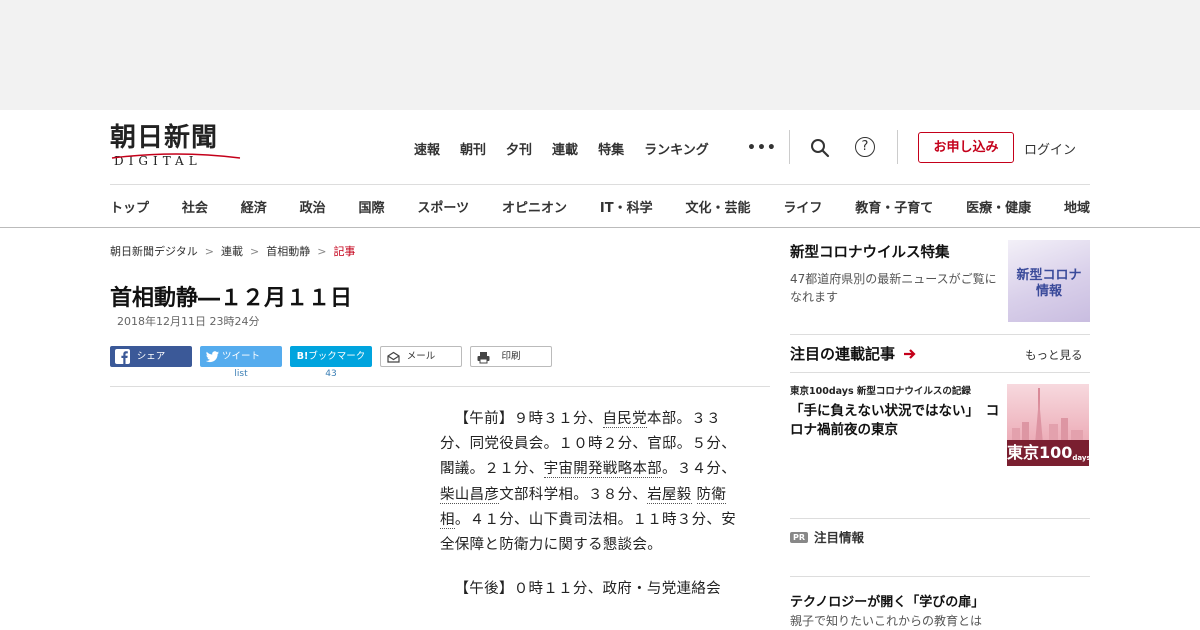 The width and height of the screenshot is (1200, 630). I want to click on corona-thumbnail: 新型コロナ 情報, so click(1049, 281).